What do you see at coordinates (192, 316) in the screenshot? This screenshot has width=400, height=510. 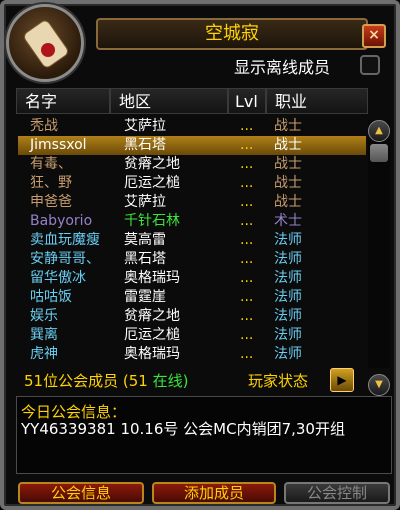 I see `member-row: 娱乐 贫瘠之地... 法师` at bounding box center [192, 316].